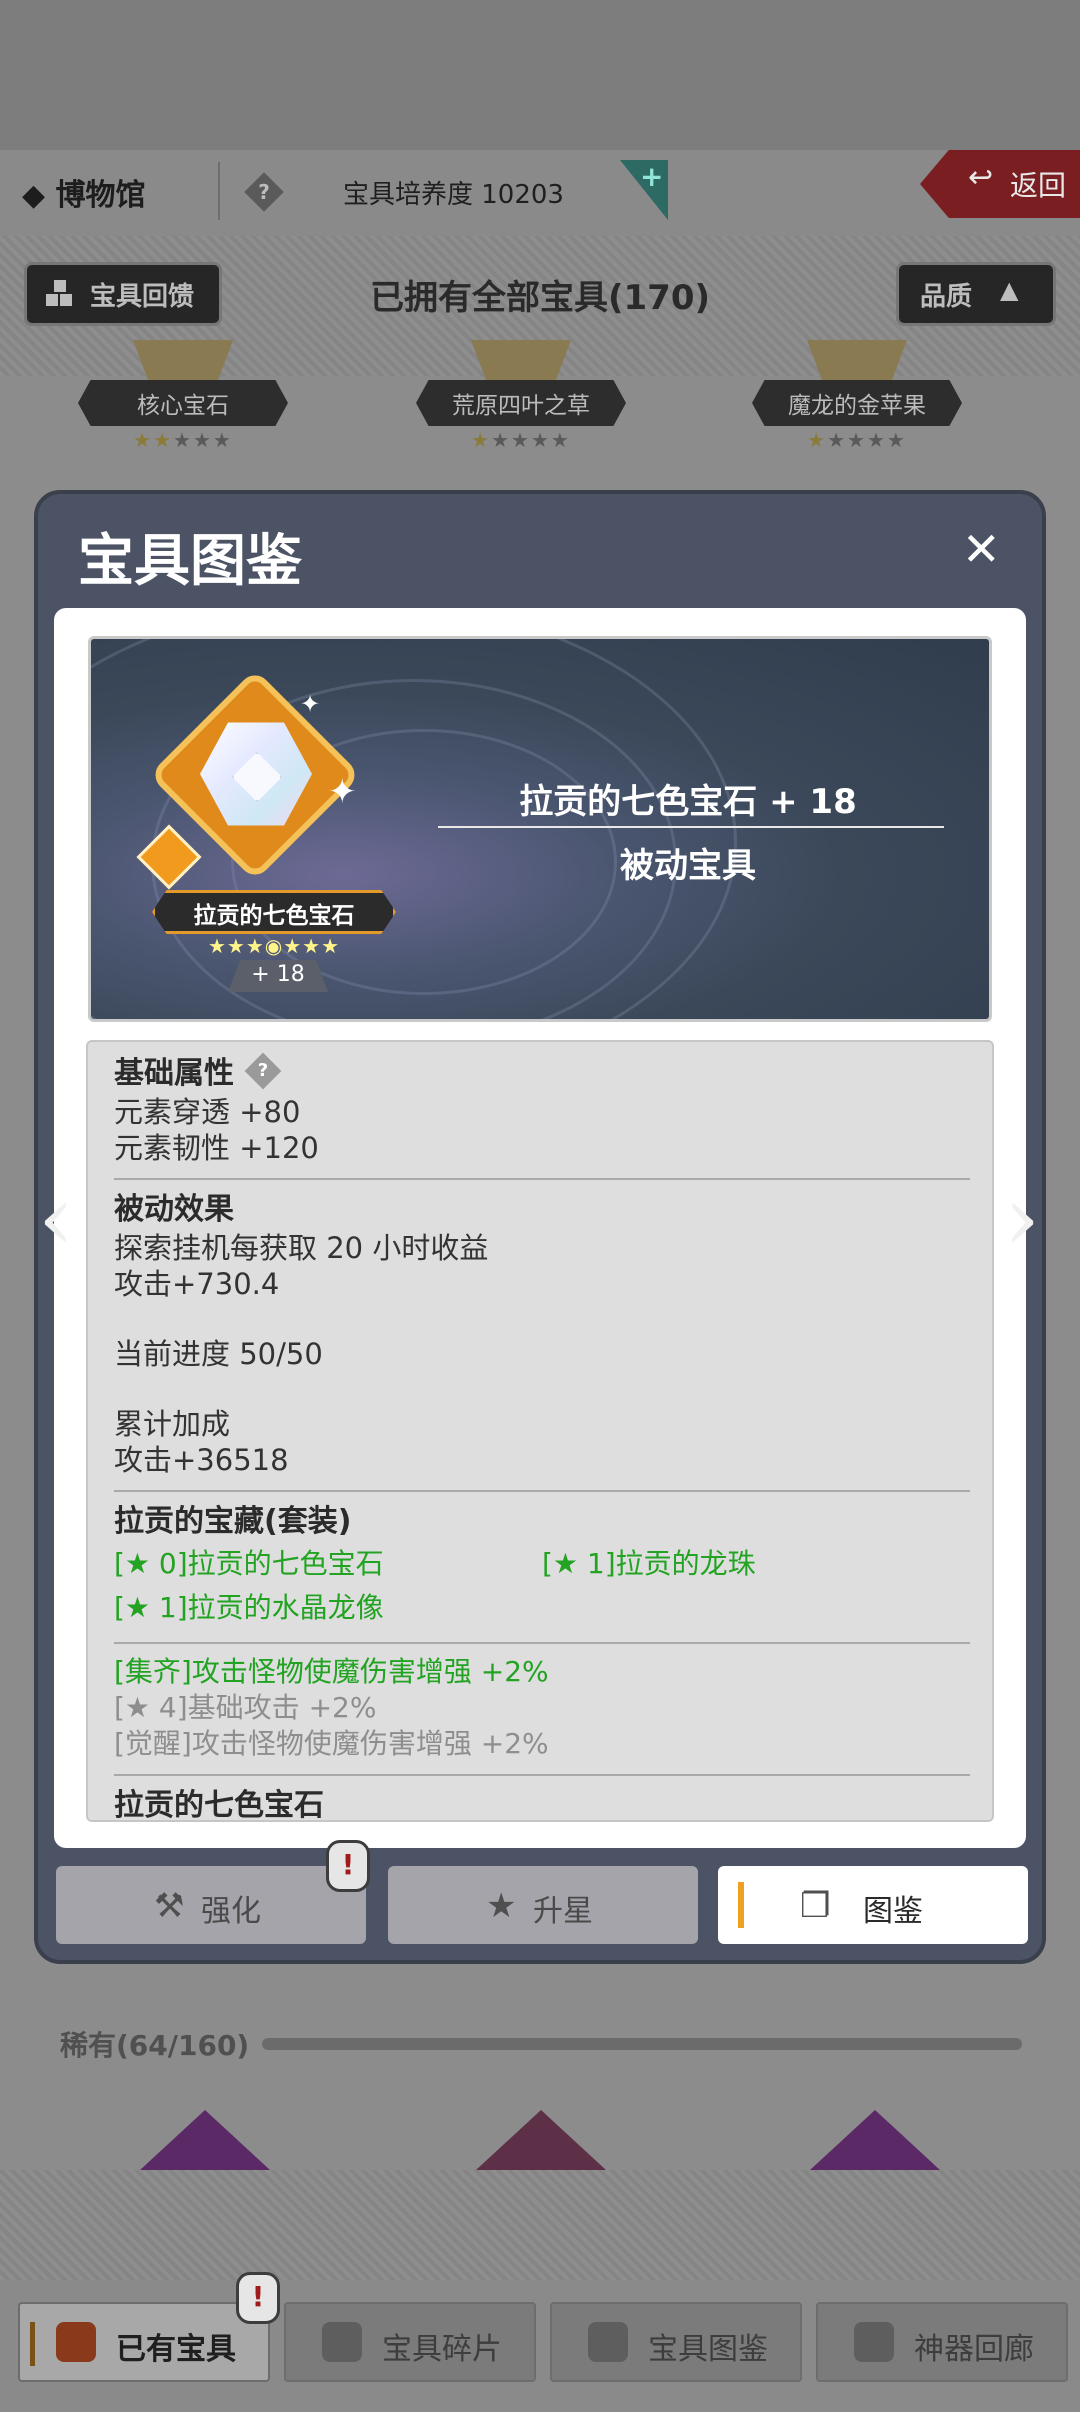  What do you see at coordinates (453, 195) in the screenshot?
I see `cultivation-text: 宝具培养度 10203` at bounding box center [453, 195].